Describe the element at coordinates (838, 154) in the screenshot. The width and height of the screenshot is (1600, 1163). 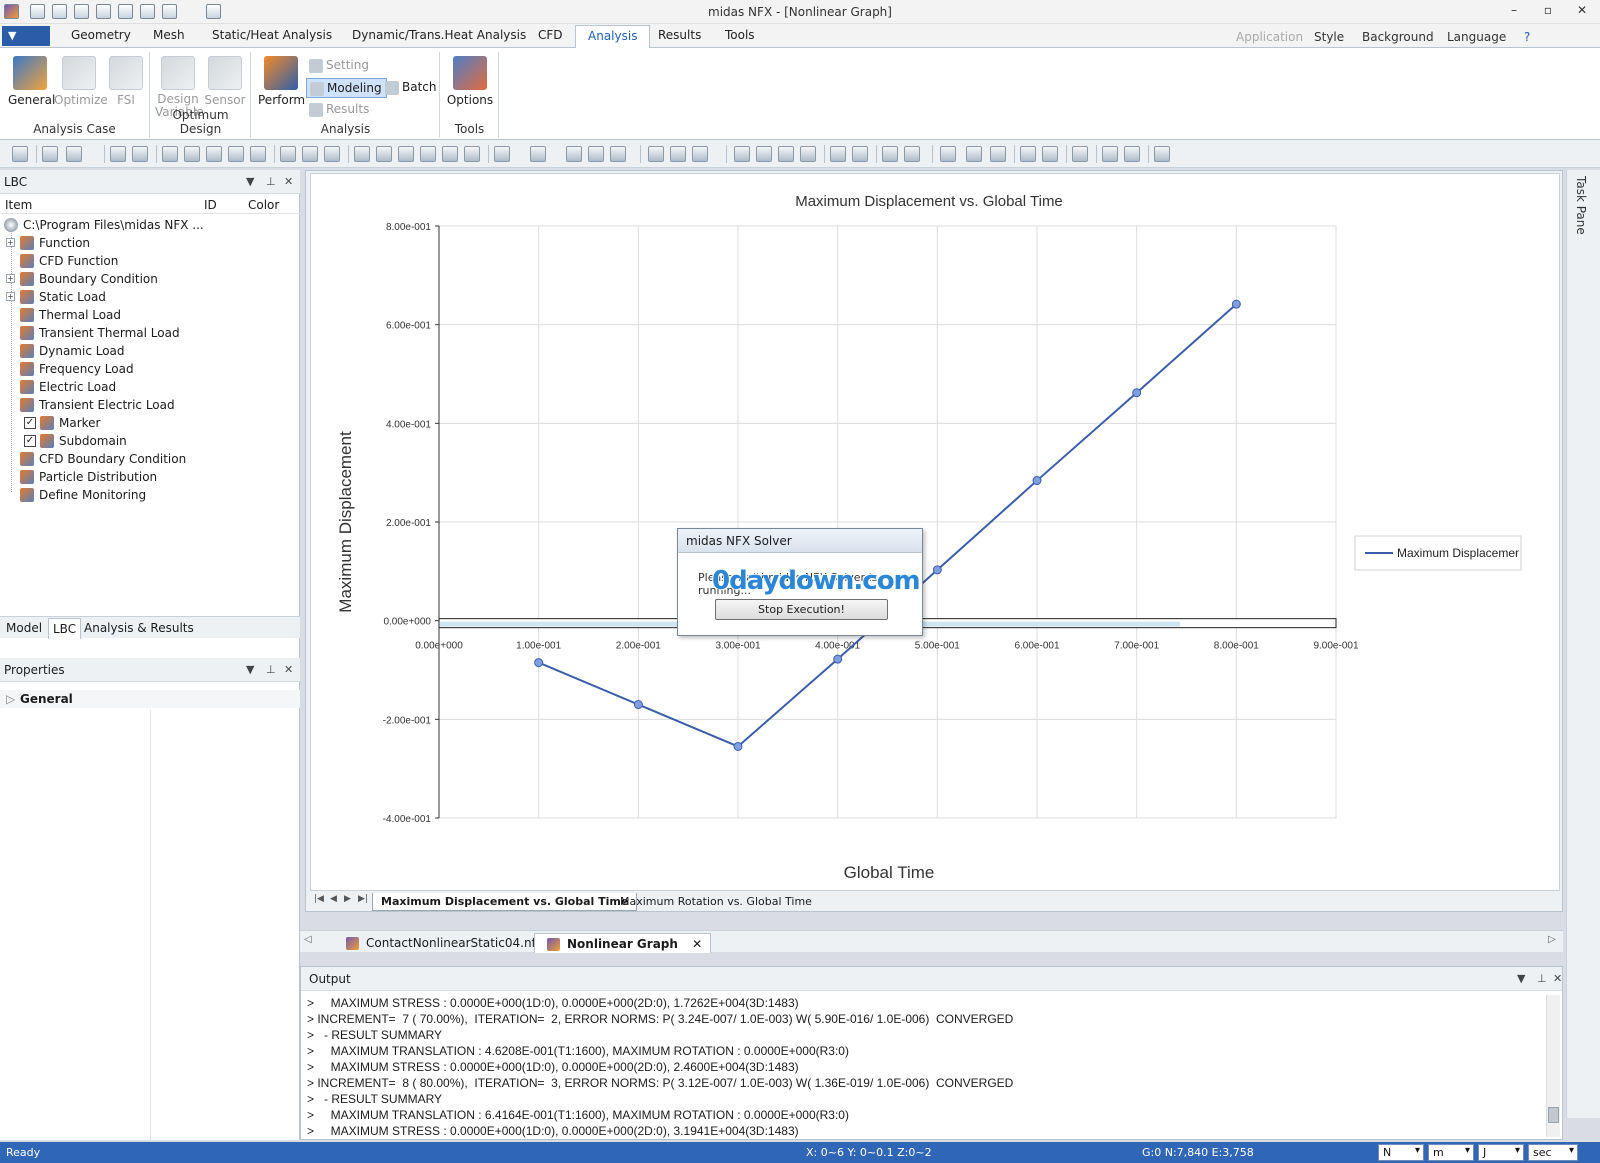
I see `snap-icon` at that location.